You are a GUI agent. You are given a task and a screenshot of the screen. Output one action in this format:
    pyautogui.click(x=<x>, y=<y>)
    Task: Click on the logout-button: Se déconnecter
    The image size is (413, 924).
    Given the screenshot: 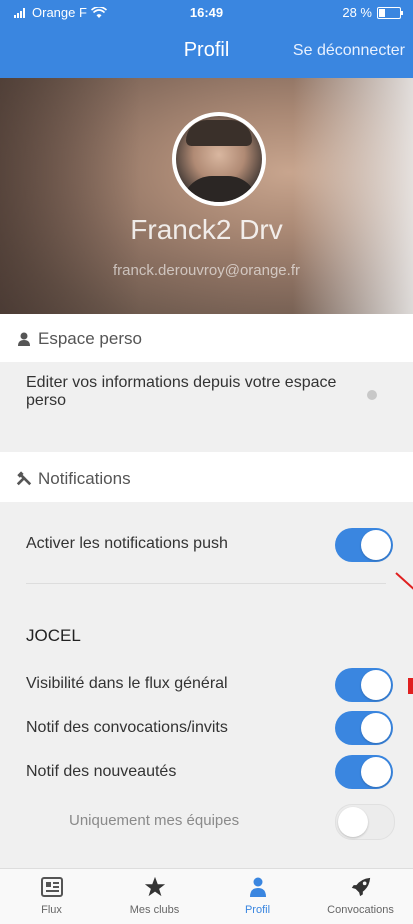 What is the action you would take?
    pyautogui.click(x=349, y=51)
    